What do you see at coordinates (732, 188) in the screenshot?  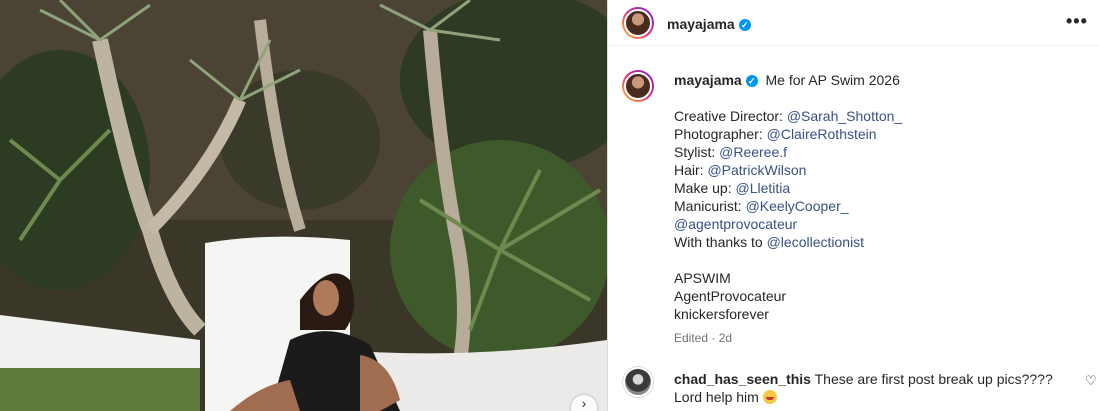 I see `credit-line: Make up: @Lletitia` at bounding box center [732, 188].